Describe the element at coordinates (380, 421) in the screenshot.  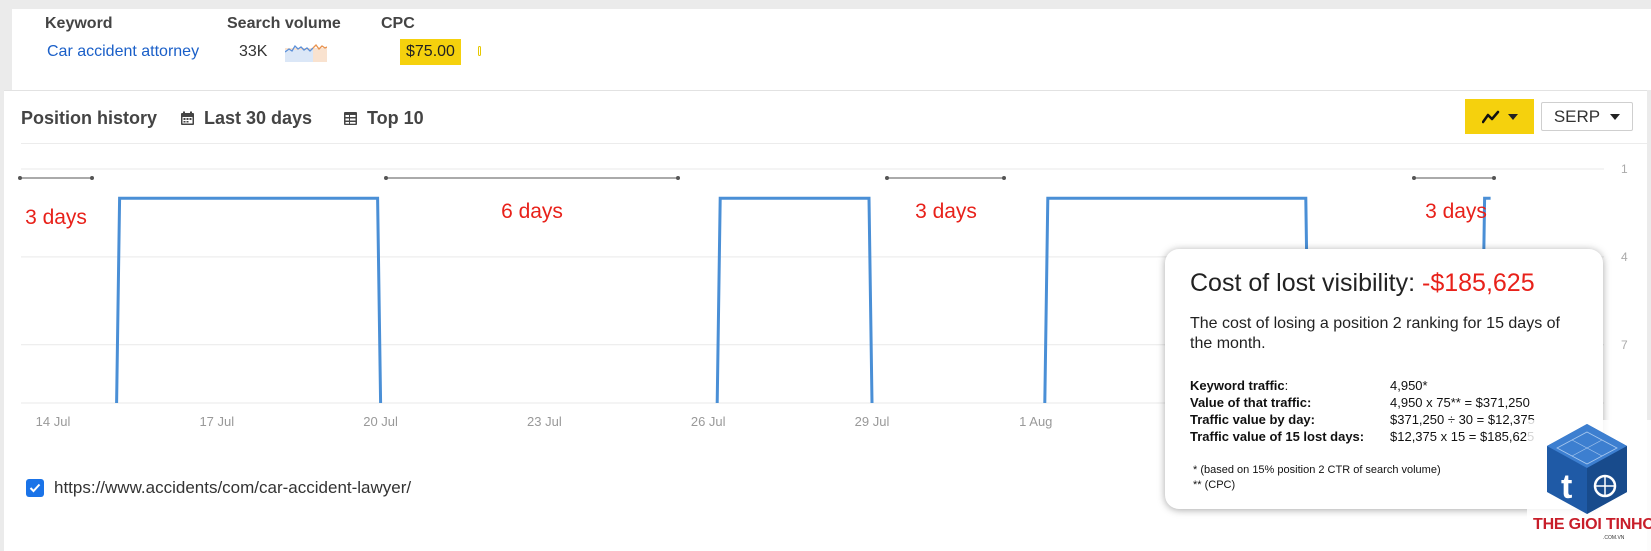
I see `x-tick-label: 20 Jul` at that location.